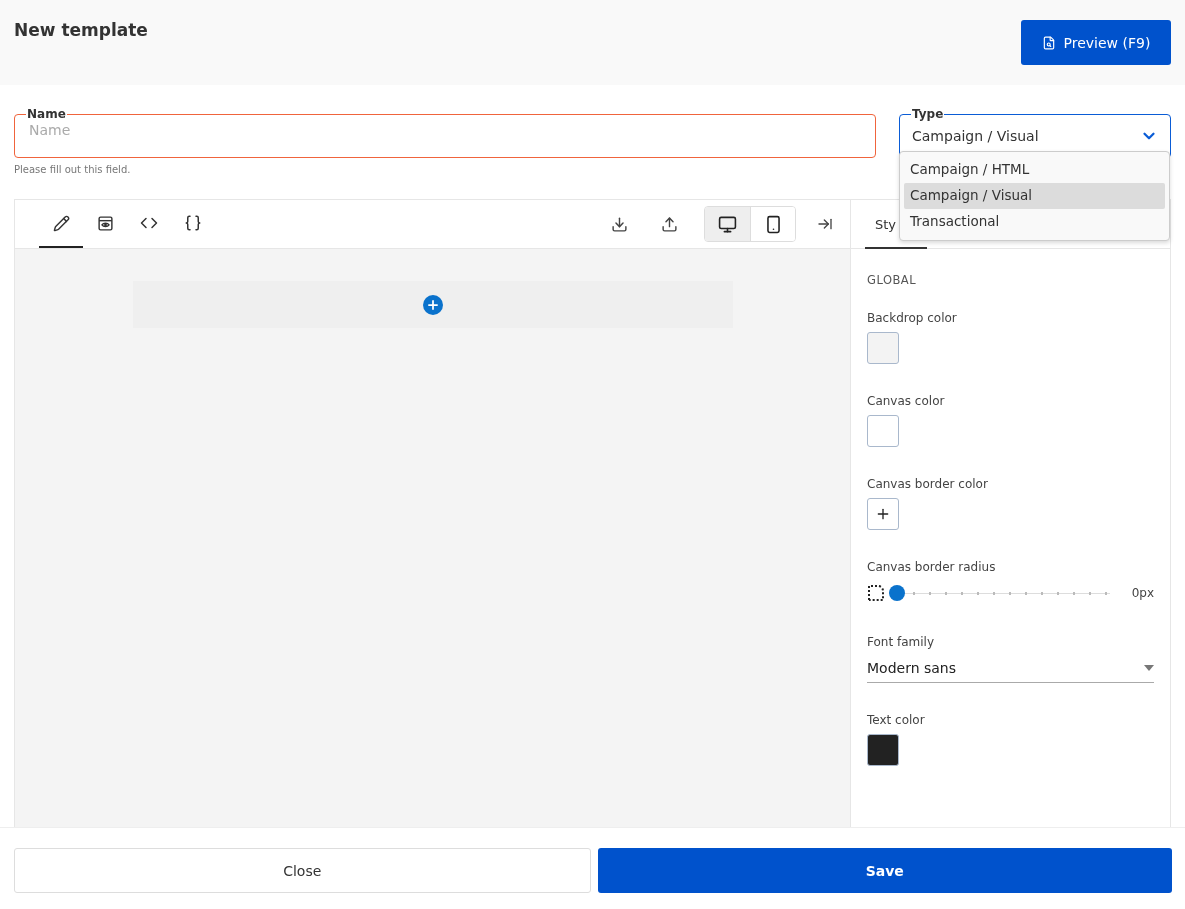  I want to click on name-field: Name Name, so click(445, 132).